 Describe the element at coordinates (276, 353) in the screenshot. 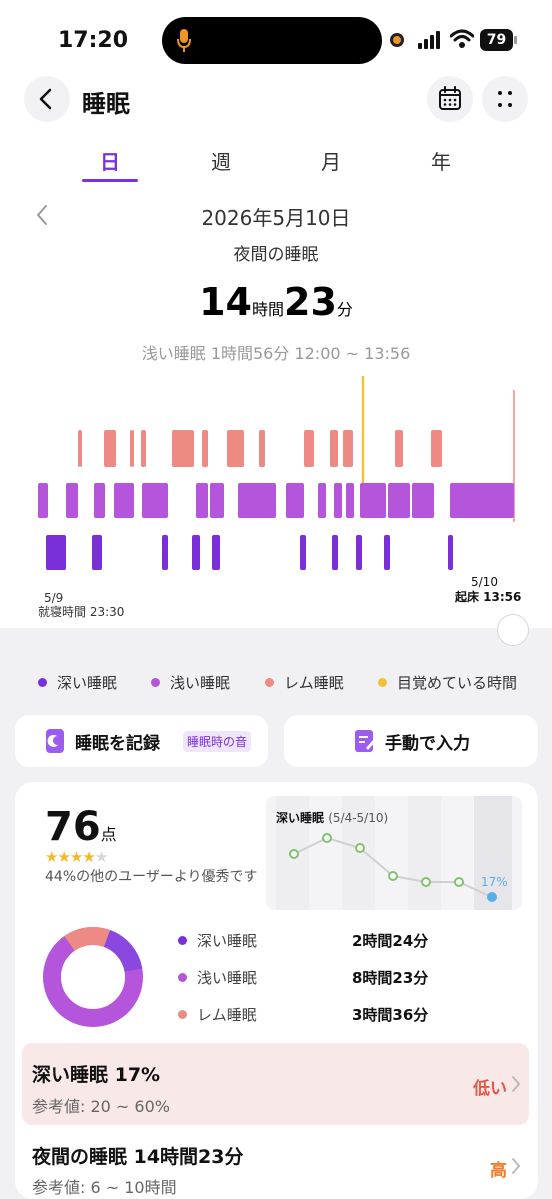

I see `selected-segment-detail: 浅い睡眠 1時間56分 12:00 ~ 13:56` at that location.